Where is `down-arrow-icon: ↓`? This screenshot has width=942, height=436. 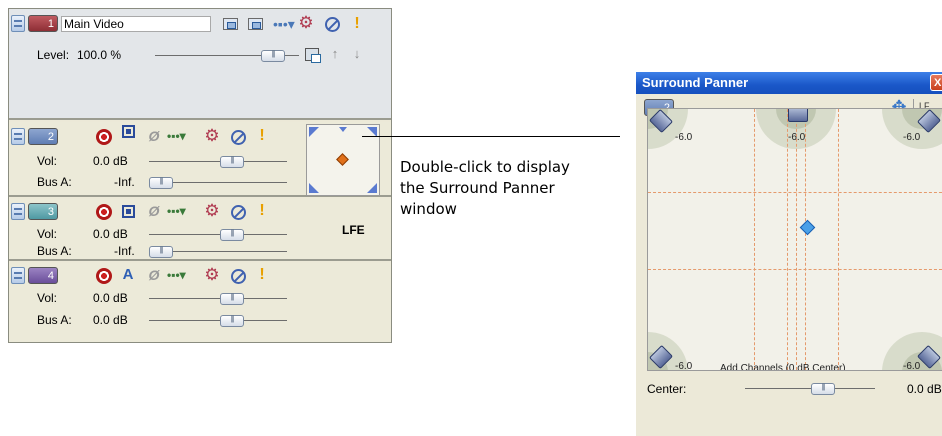
down-arrow-icon: ↓ is located at coordinates (357, 54).